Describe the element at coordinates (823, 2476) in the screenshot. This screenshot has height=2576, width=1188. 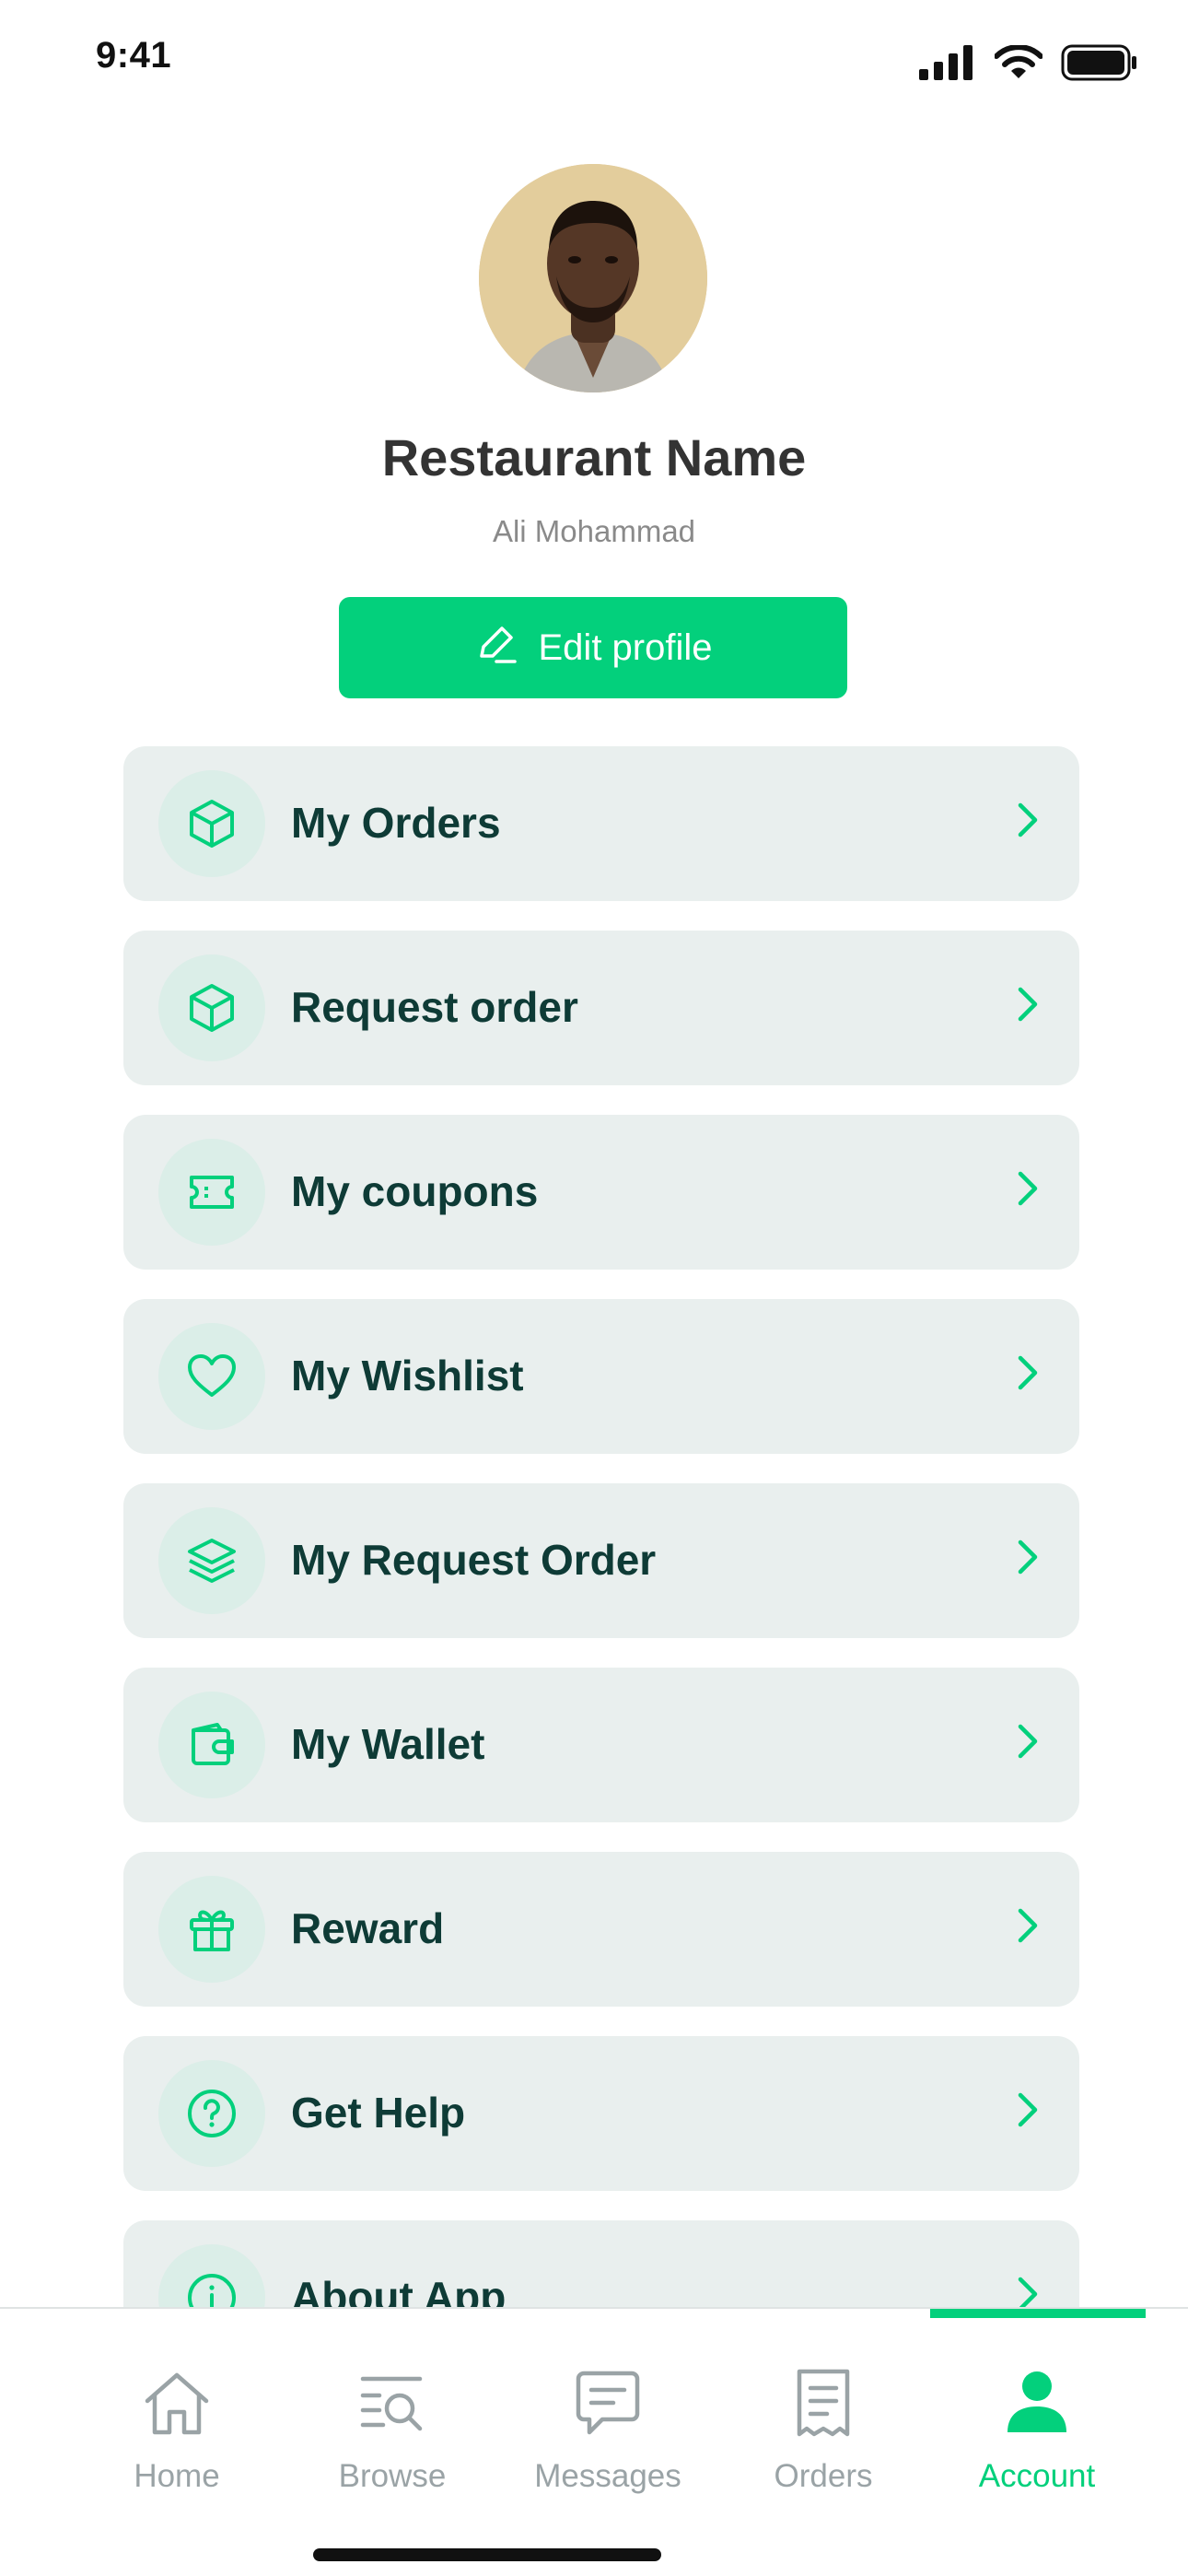
I see `nav-label: Orders` at that location.